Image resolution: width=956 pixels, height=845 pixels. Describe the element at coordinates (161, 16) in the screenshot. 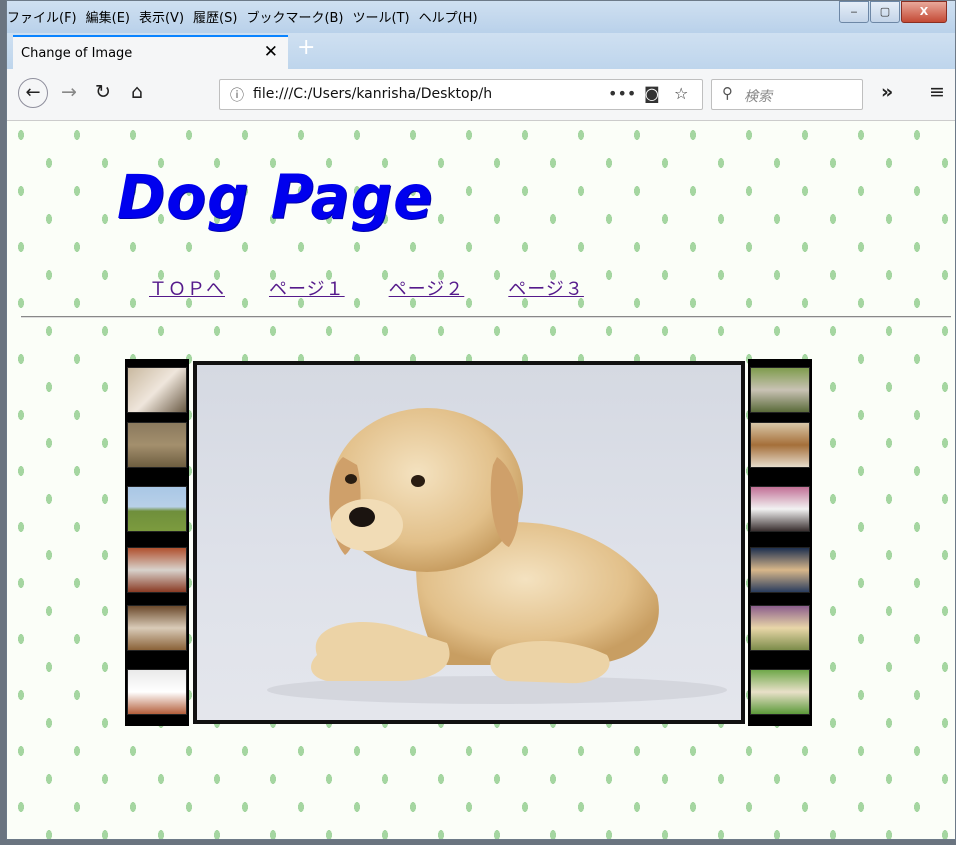

I see `menu-view: 表示(V)` at that location.